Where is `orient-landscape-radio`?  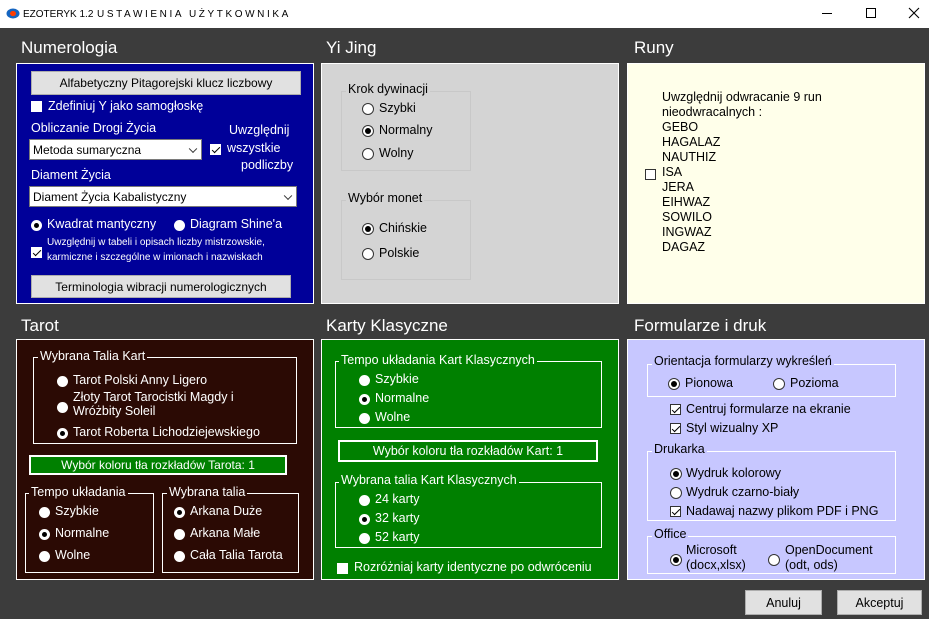
orient-landscape-radio is located at coordinates (779, 384).